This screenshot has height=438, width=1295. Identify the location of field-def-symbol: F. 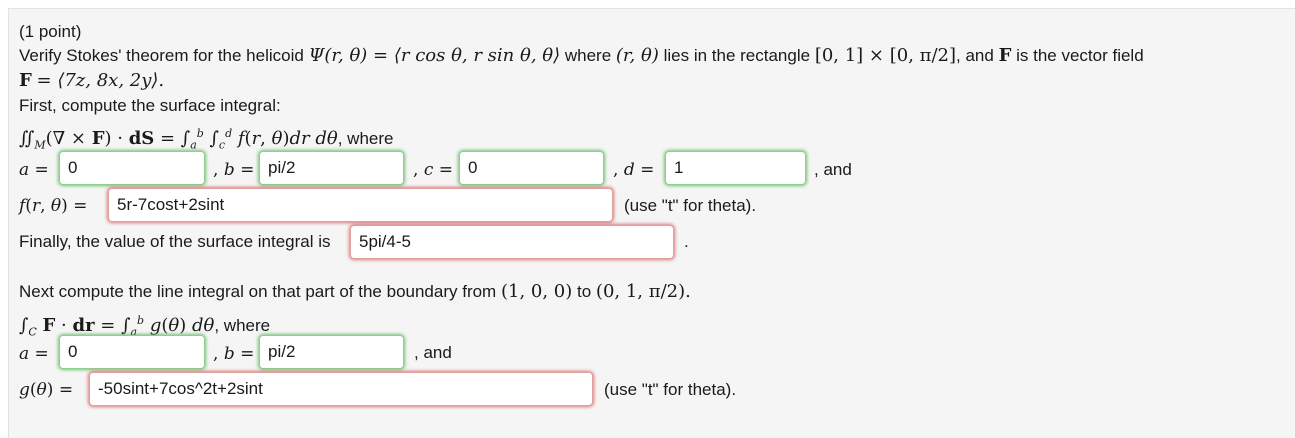
(25, 80).